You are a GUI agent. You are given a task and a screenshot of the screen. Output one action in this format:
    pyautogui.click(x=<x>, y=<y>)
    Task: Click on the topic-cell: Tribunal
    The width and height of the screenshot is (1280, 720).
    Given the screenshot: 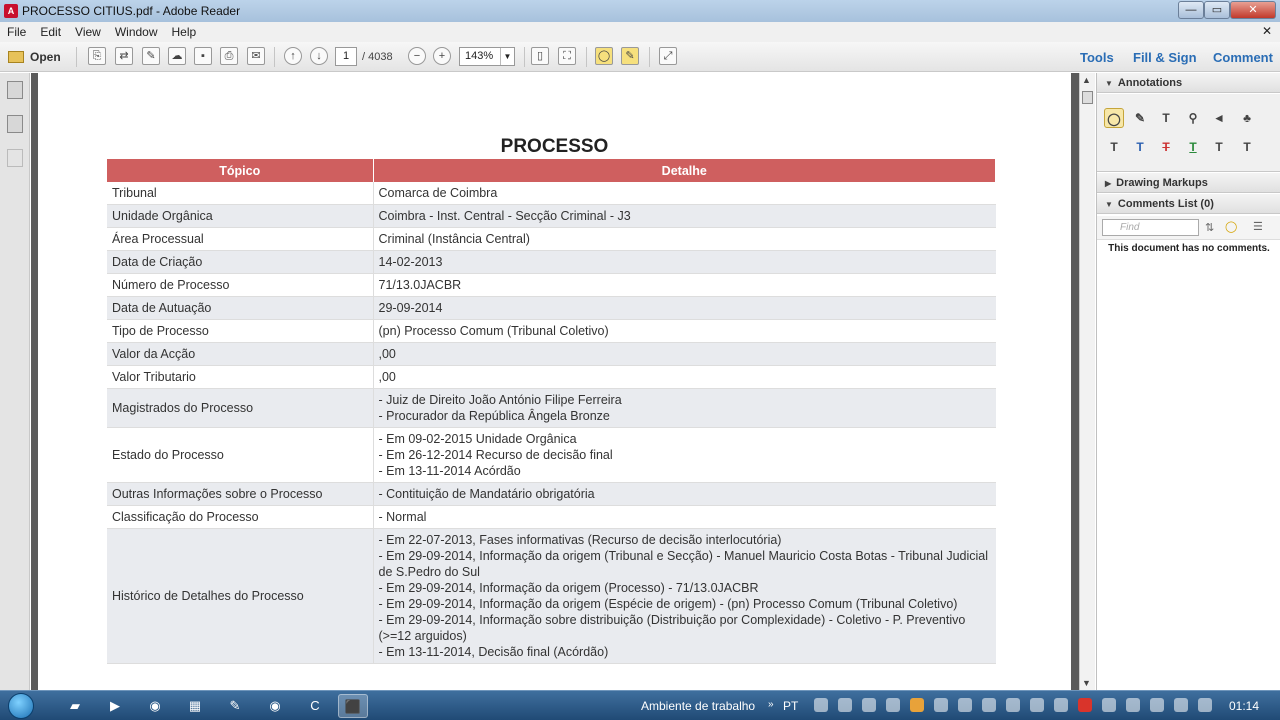 What is the action you would take?
    pyautogui.click(x=240, y=193)
    